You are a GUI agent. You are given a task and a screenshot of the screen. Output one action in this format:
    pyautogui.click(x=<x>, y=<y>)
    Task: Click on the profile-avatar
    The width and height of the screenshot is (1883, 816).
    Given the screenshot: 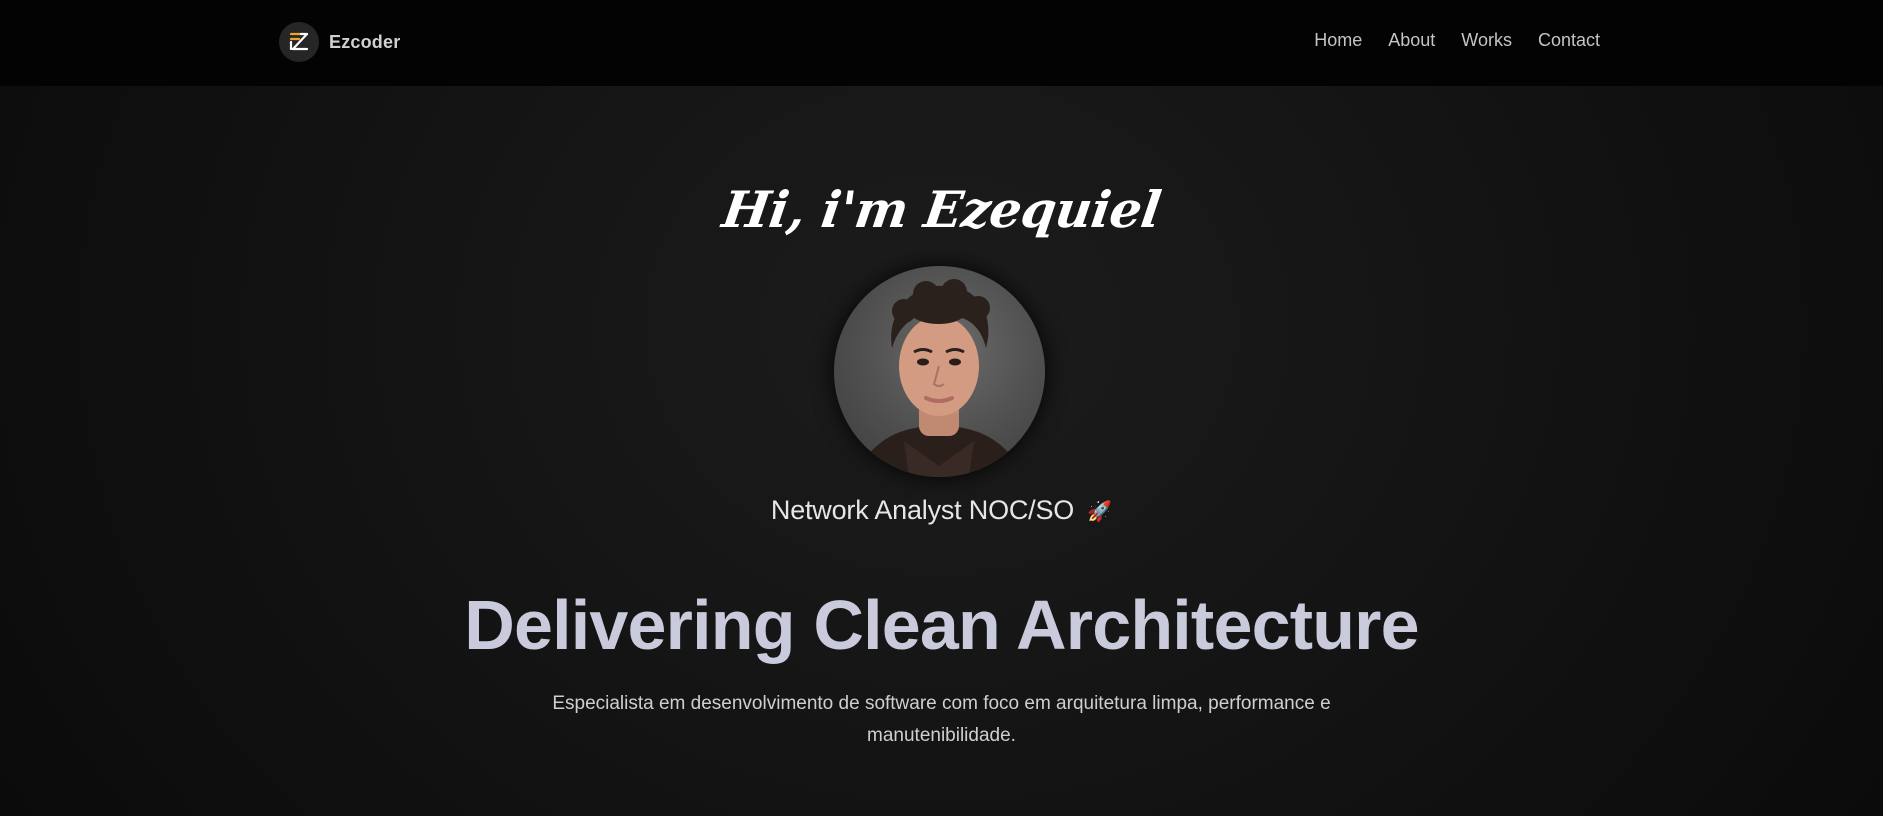 What is the action you would take?
    pyautogui.click(x=939, y=371)
    